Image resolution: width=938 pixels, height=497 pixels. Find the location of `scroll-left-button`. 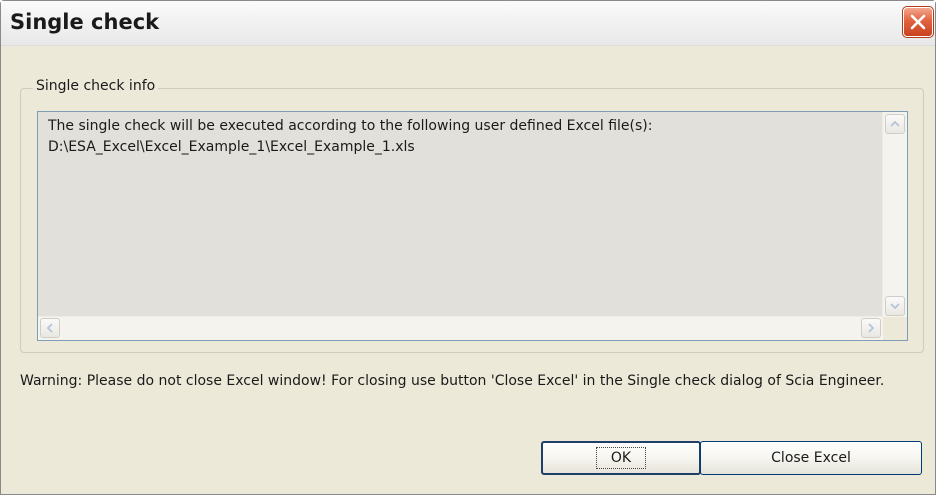

scroll-left-button is located at coordinates (50, 328).